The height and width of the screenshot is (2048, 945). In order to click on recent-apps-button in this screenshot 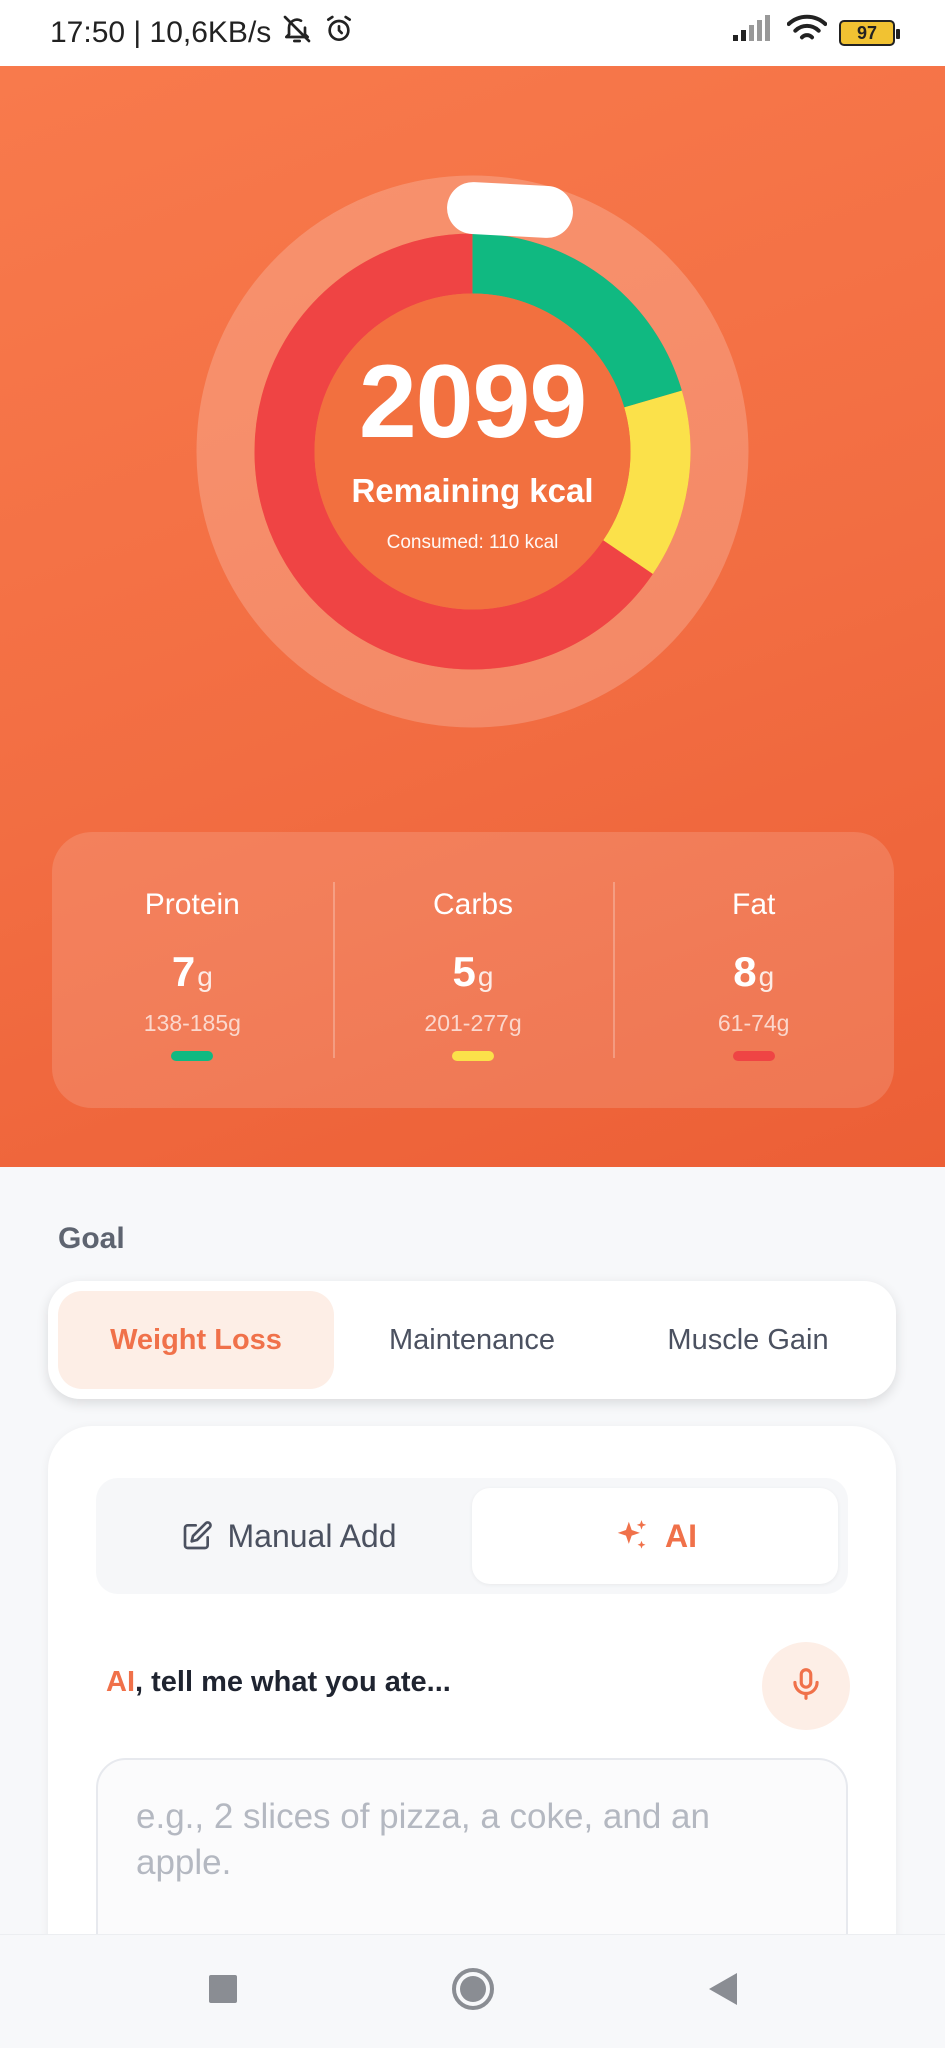, I will do `click(223, 1992)`.